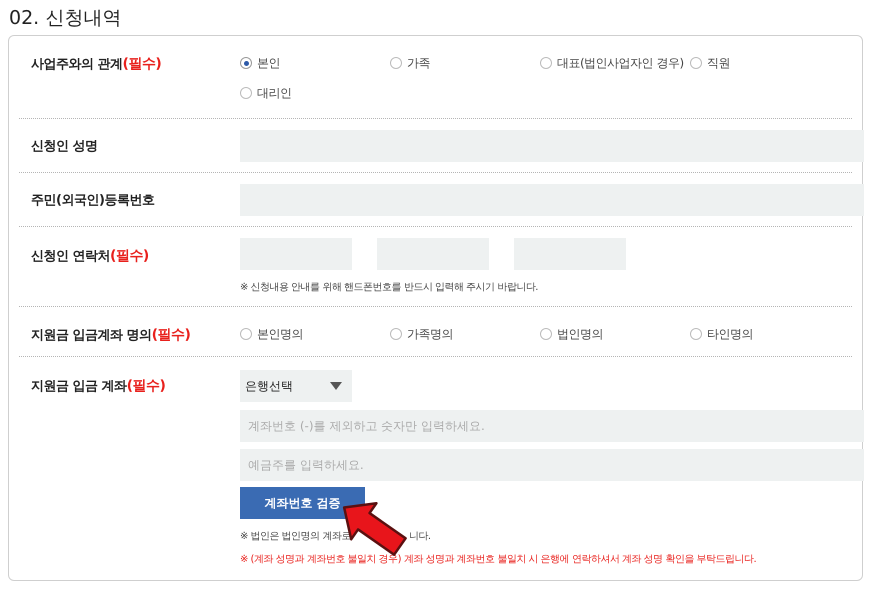 This screenshot has width=871, height=597. What do you see at coordinates (730, 334) in the screenshot?
I see `option-label: 타인명의` at bounding box center [730, 334].